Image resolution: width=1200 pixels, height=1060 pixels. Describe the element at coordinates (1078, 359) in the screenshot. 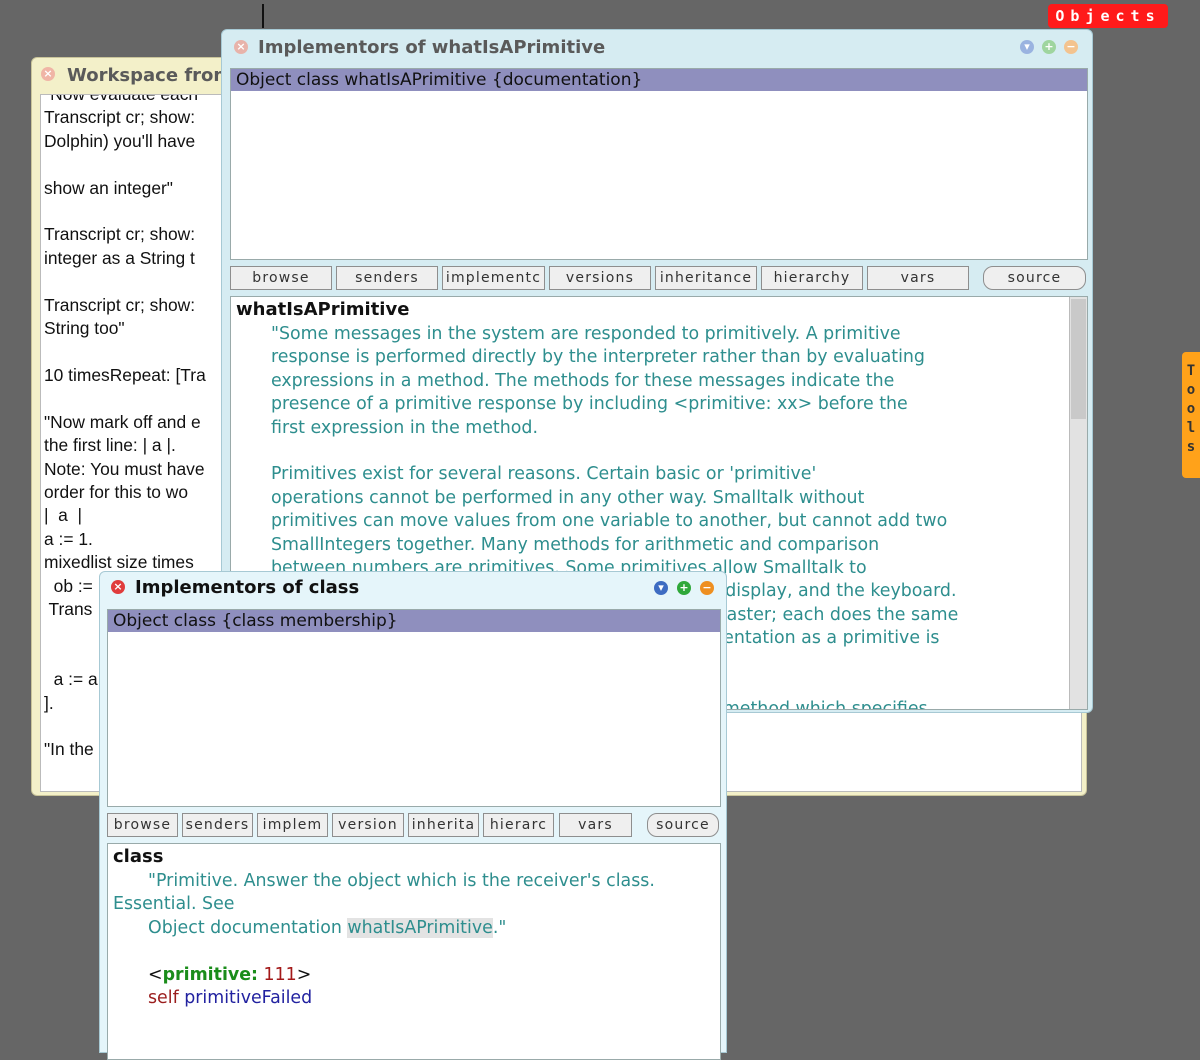

I see `scroll-thumb` at that location.